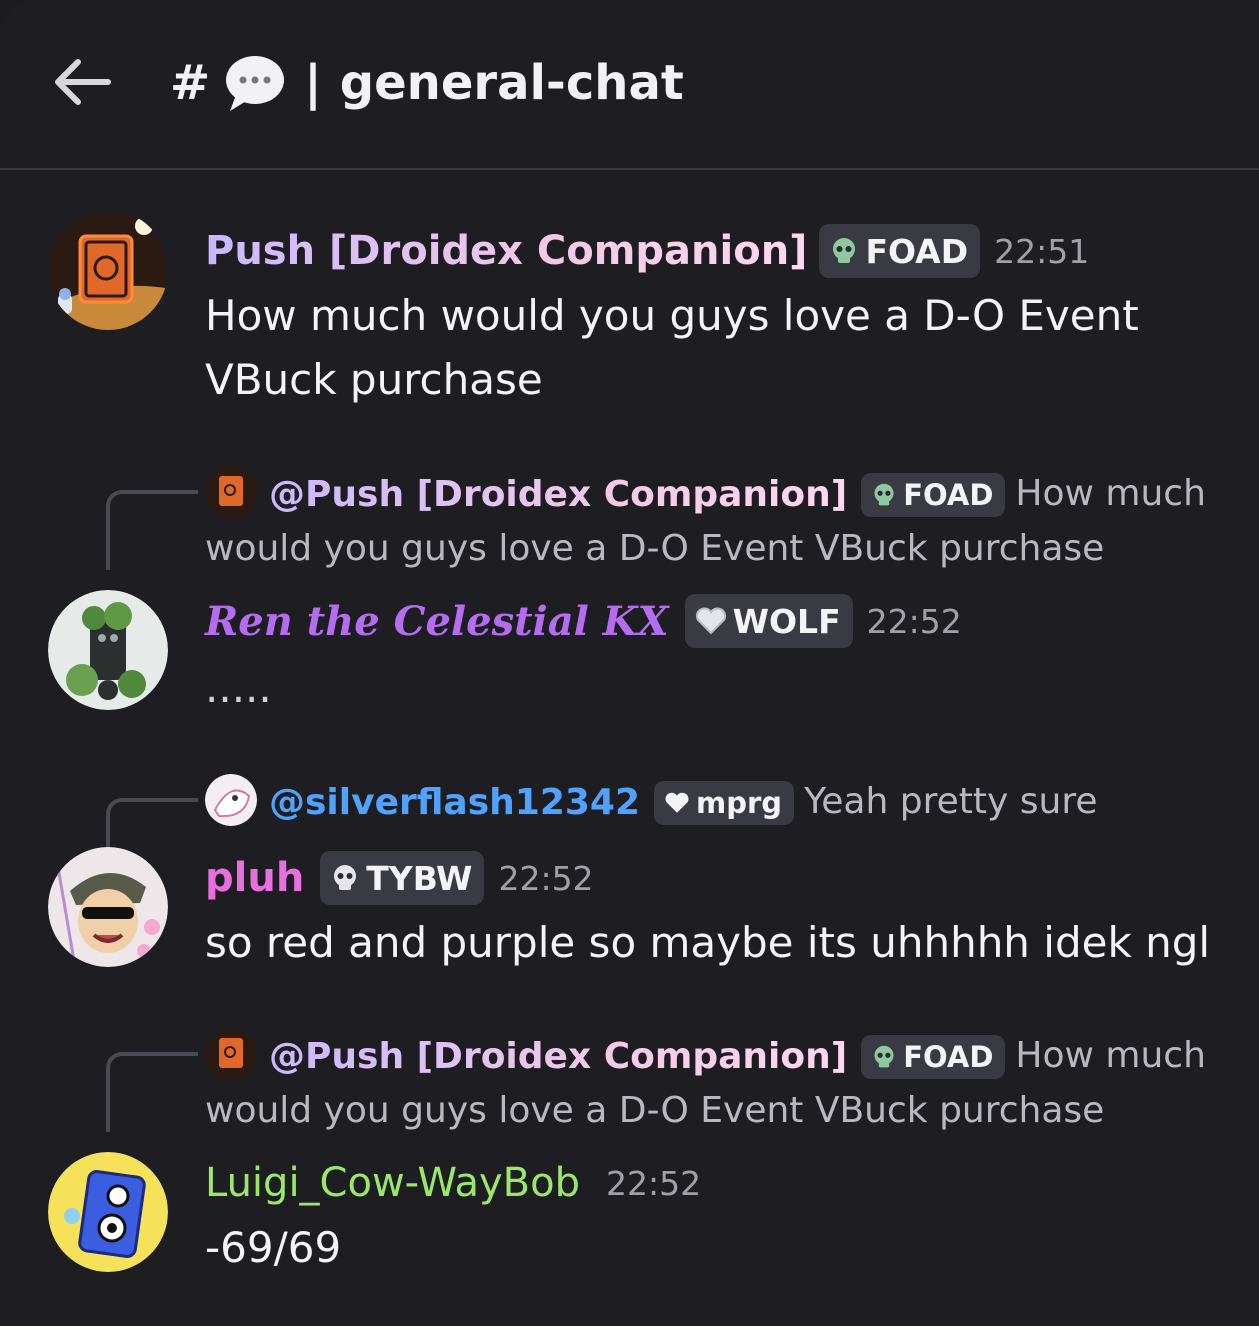  Describe the element at coordinates (254, 878) in the screenshot. I see `username: pluh` at that location.